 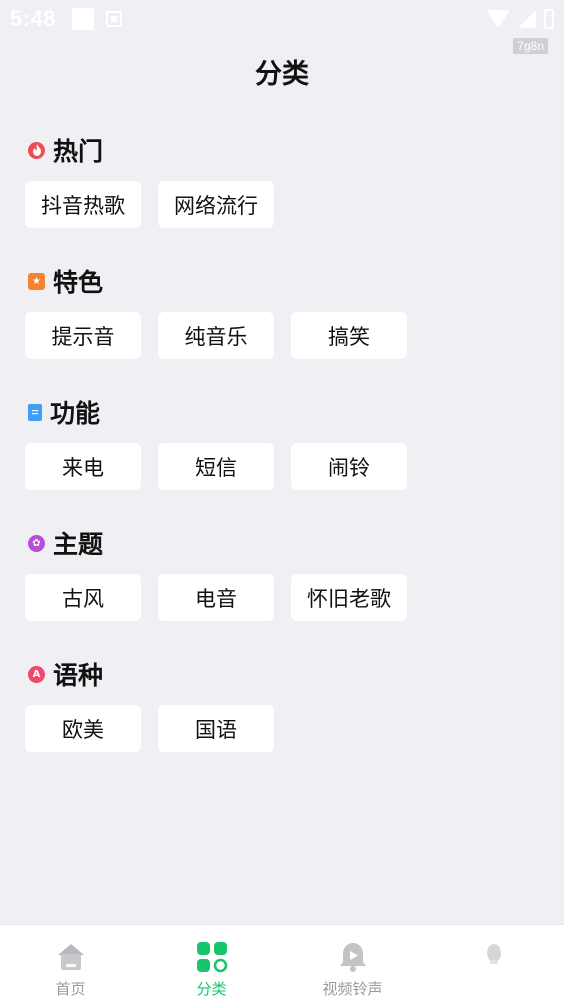 I want to click on section-title: 功能, so click(x=75, y=413).